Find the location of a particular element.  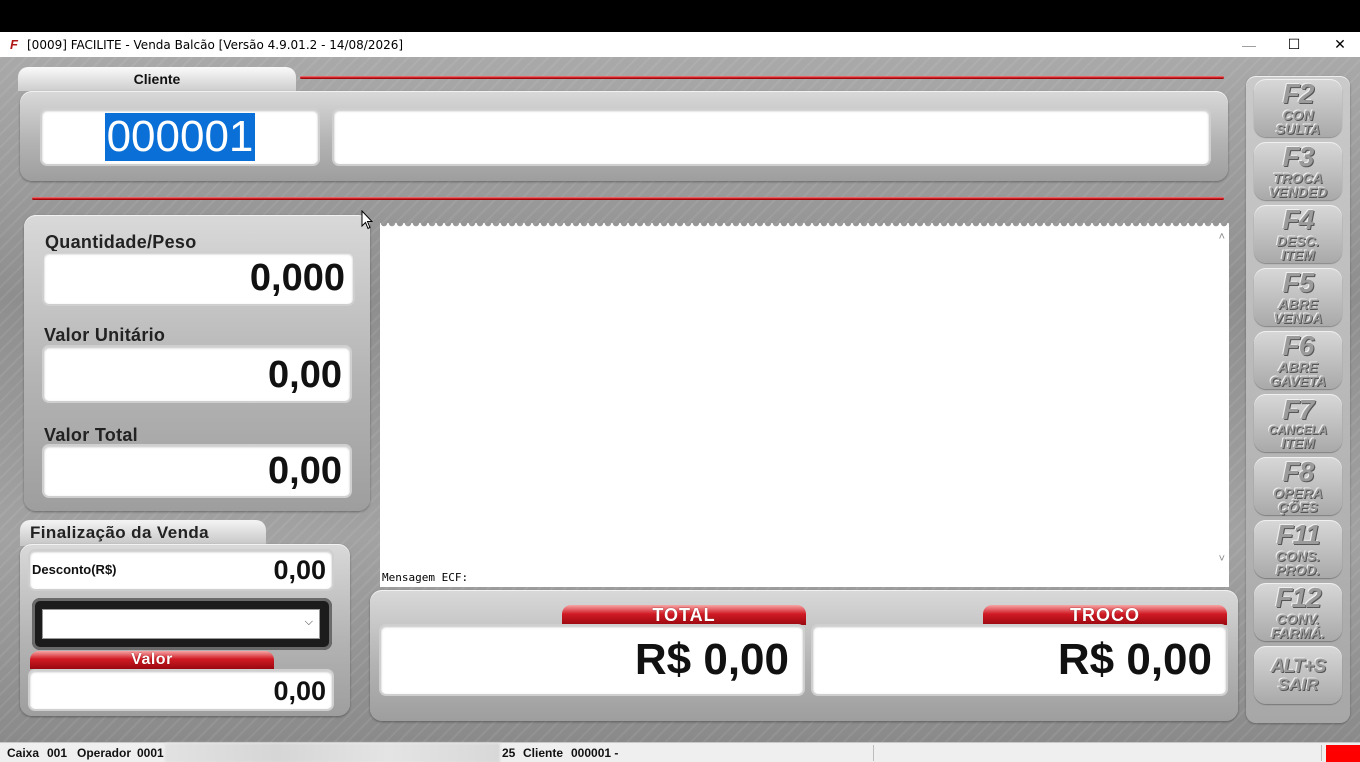

total-value-label: Valor Total is located at coordinates (91, 435).